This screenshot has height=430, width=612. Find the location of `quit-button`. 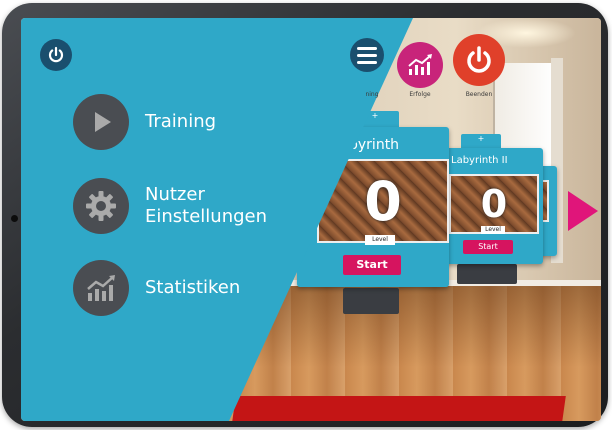

quit-button is located at coordinates (479, 60).